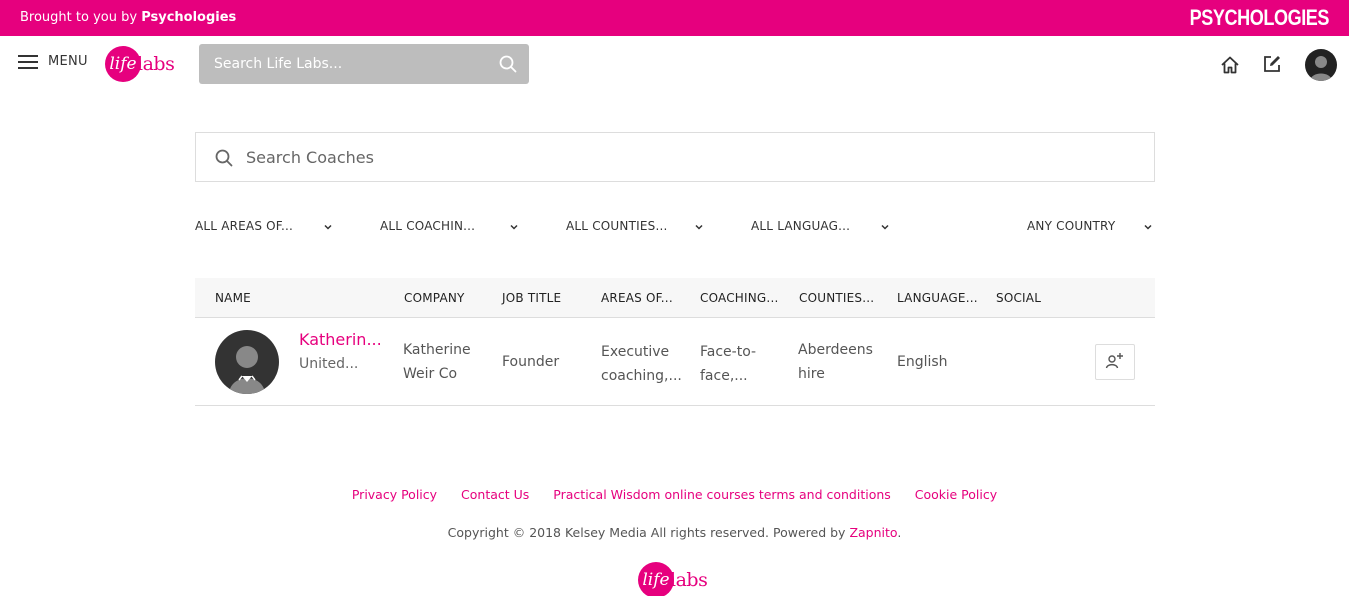  What do you see at coordinates (922, 362) in the screenshot?
I see `language-cell: English` at bounding box center [922, 362].